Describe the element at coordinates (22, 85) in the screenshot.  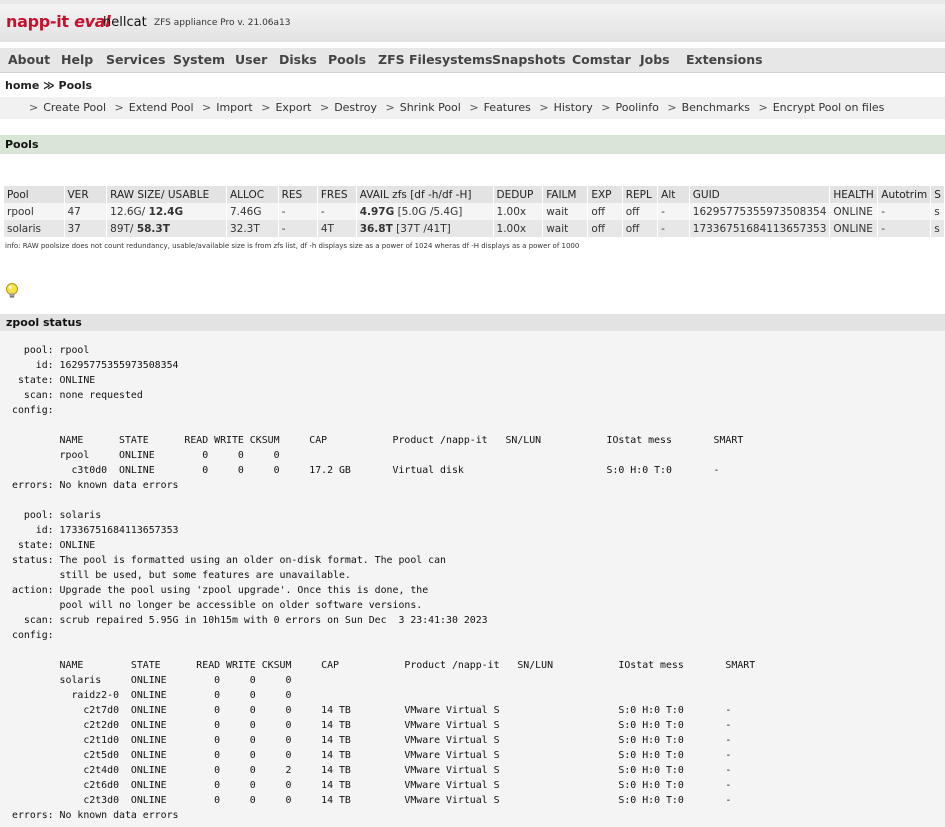
I see `breadcrumb-home: home` at that location.